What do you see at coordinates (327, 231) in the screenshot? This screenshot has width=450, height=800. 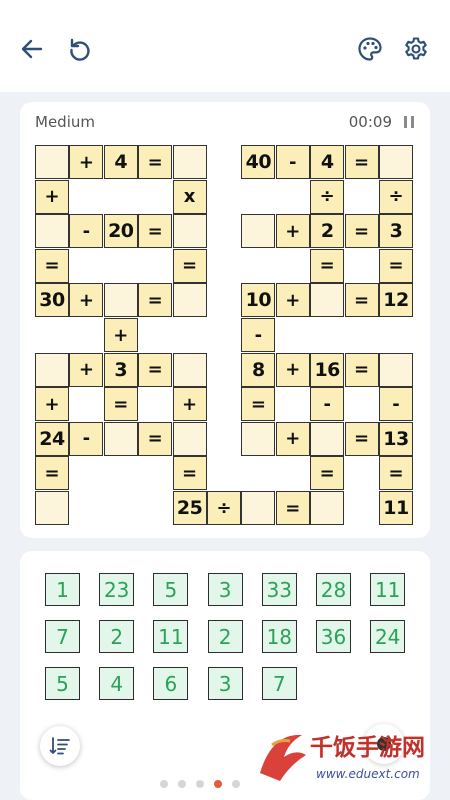 I see `number-cell: 2` at bounding box center [327, 231].